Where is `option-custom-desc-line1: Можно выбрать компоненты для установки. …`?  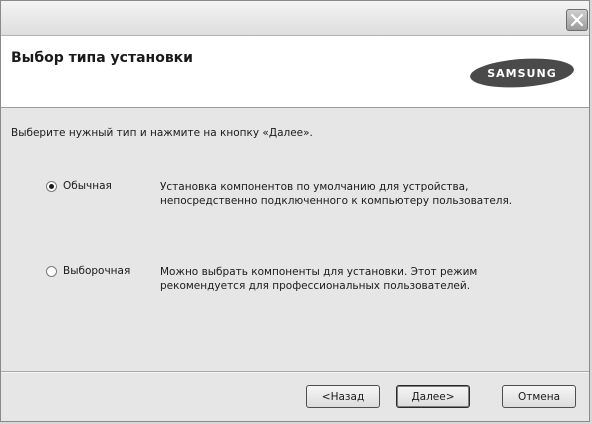 option-custom-desc-line1: Можно выбрать компоненты для установки. … is located at coordinates (319, 272).